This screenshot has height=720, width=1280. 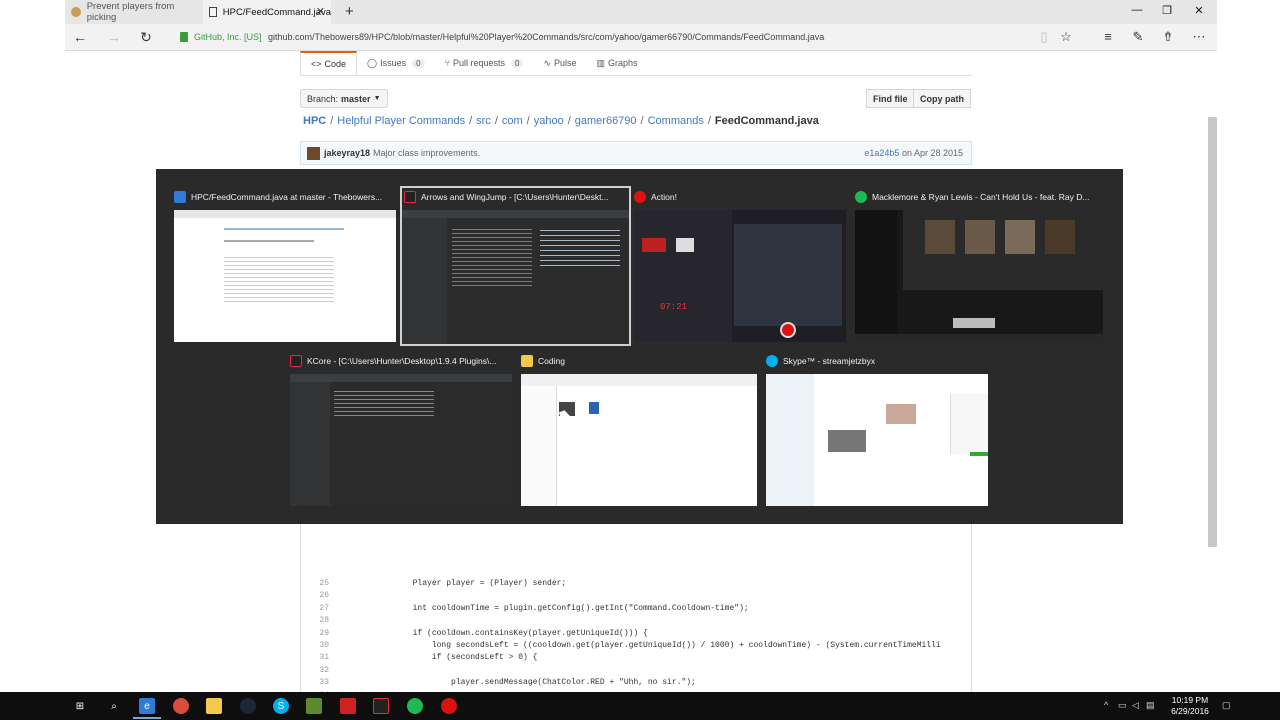 What do you see at coordinates (1138, 37) in the screenshot?
I see `web-note-icon: ✎` at bounding box center [1138, 37].